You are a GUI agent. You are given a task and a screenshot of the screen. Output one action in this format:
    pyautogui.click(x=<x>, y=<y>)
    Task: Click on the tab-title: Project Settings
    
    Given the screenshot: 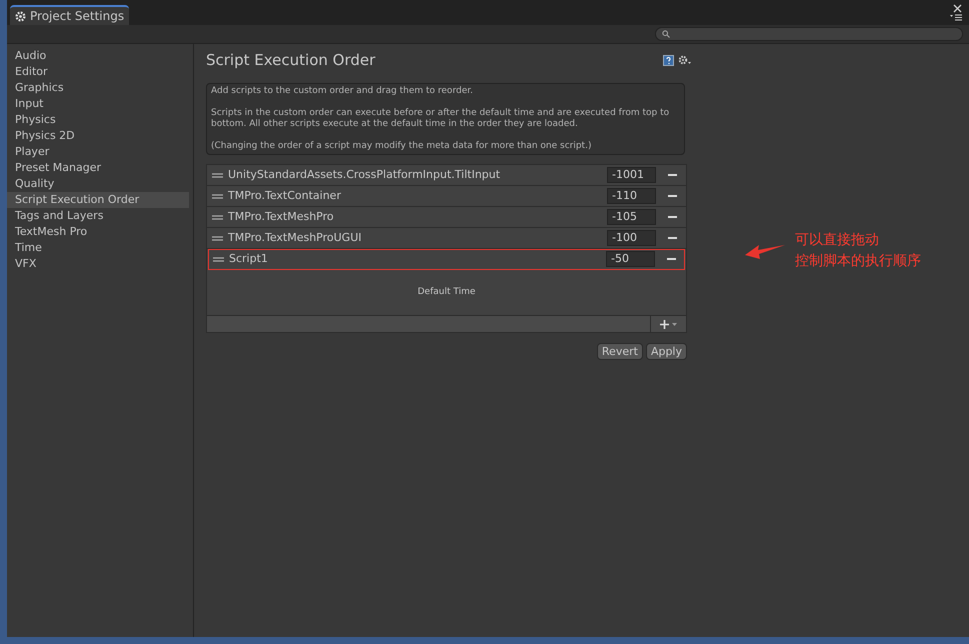 What is the action you would take?
    pyautogui.click(x=77, y=16)
    